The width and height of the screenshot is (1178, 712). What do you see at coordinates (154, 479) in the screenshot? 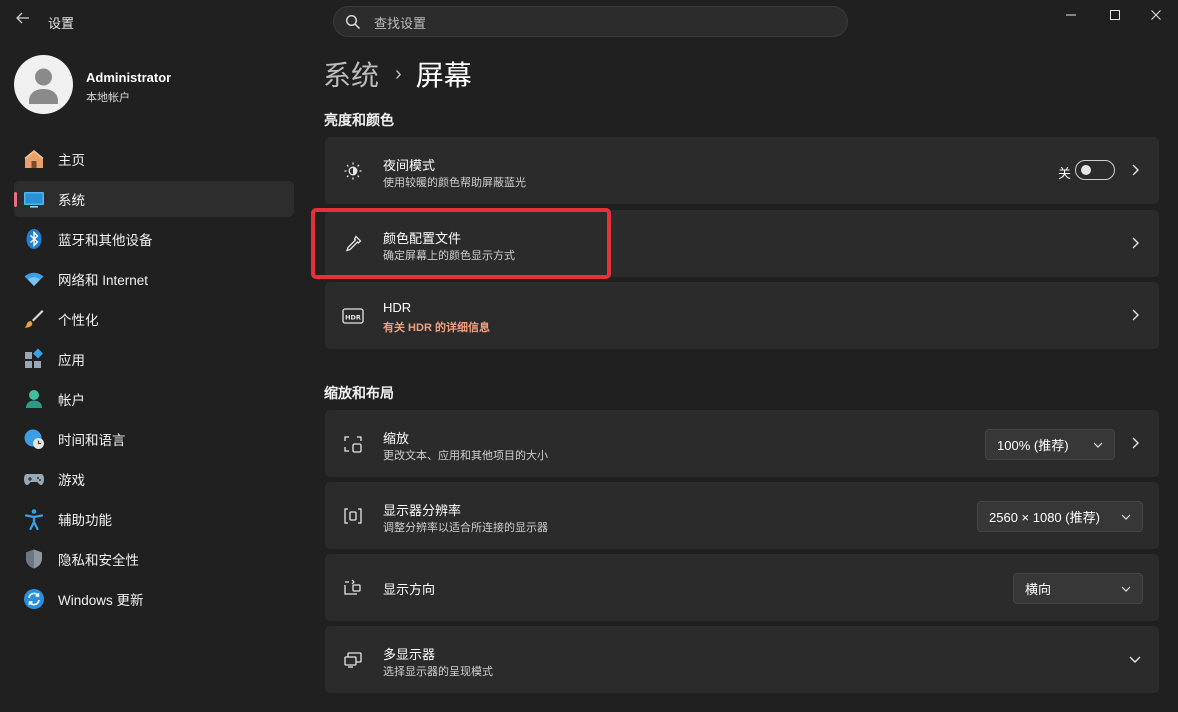
I see `sidebar-item-gaming: 游戏` at bounding box center [154, 479].